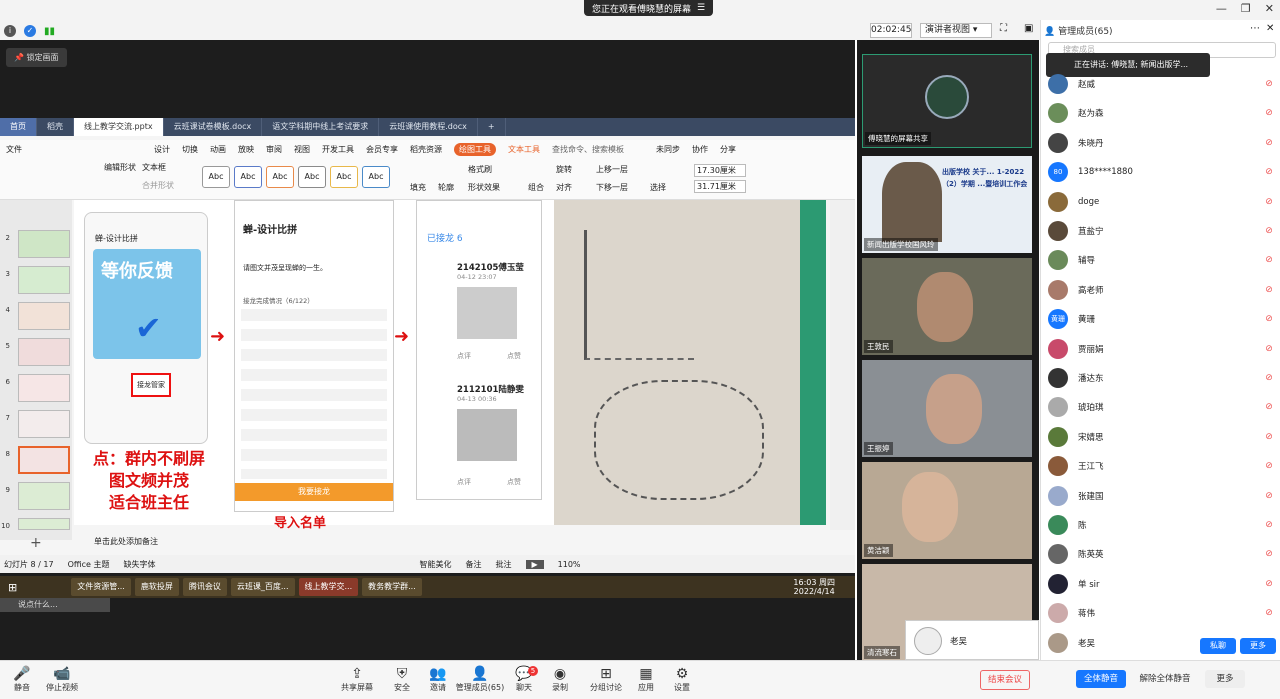 The width and height of the screenshot is (1280, 699). Describe the element at coordinates (536, 187) in the screenshot. I see `combine-button: 组合` at that location.